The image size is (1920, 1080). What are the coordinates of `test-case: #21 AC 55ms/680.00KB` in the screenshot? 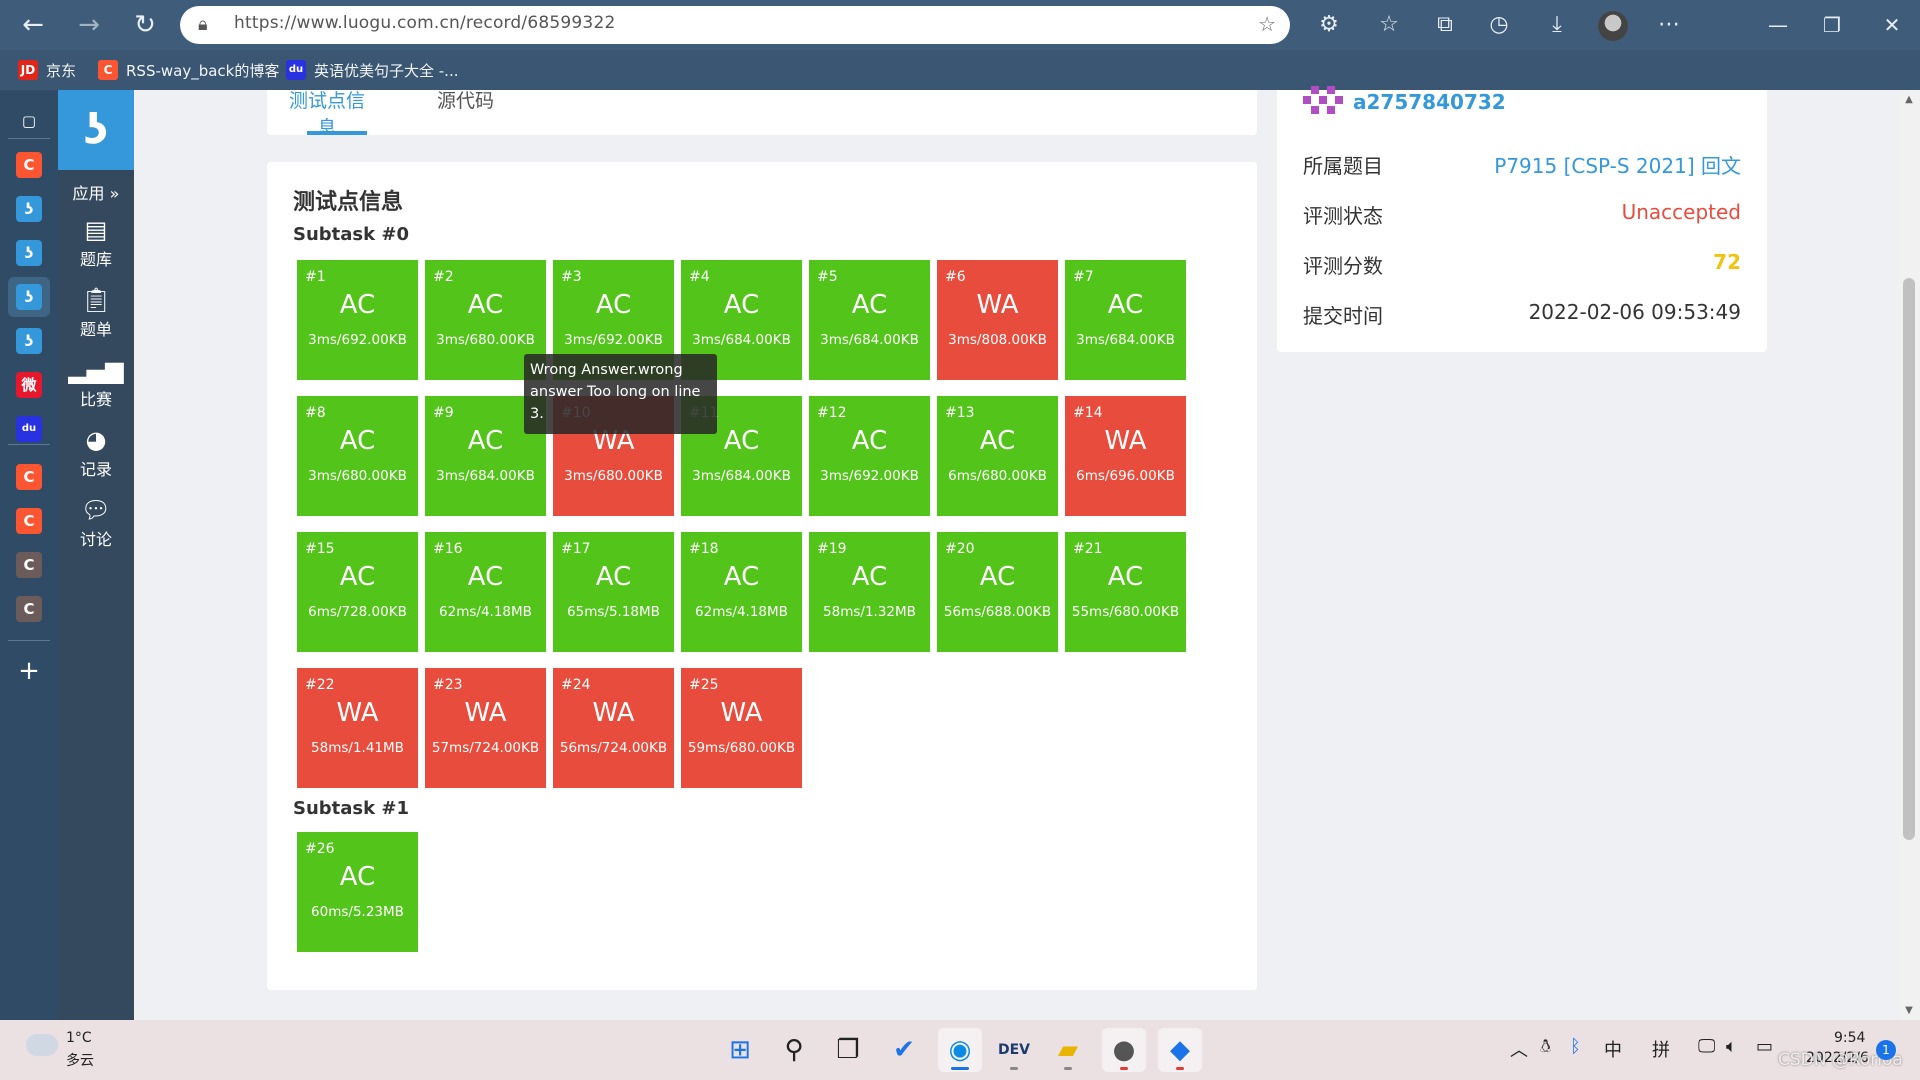 It's located at (1125, 592).